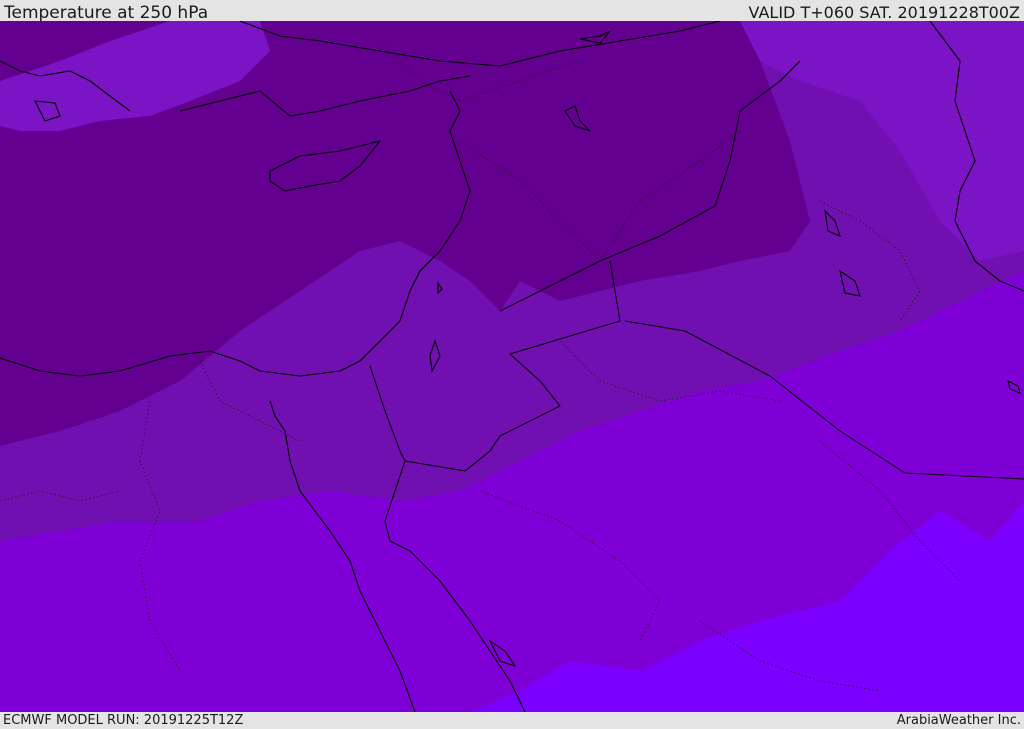  I want to click on valid-time: VALID T+060 SAT. 20191228T00Z, so click(884, 12).